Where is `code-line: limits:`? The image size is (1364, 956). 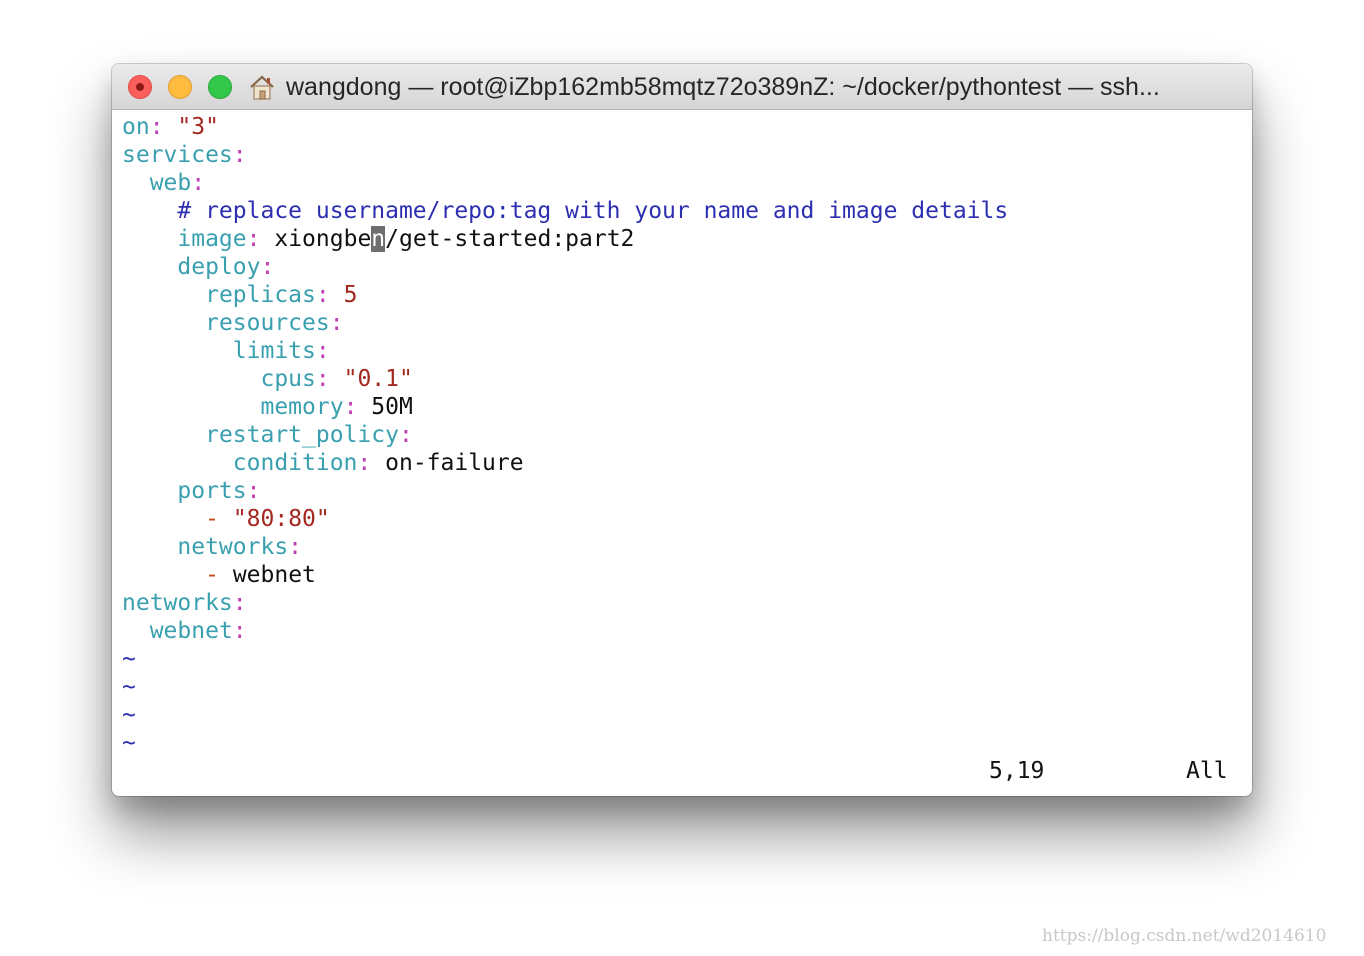 code-line: limits: is located at coordinates (281, 351).